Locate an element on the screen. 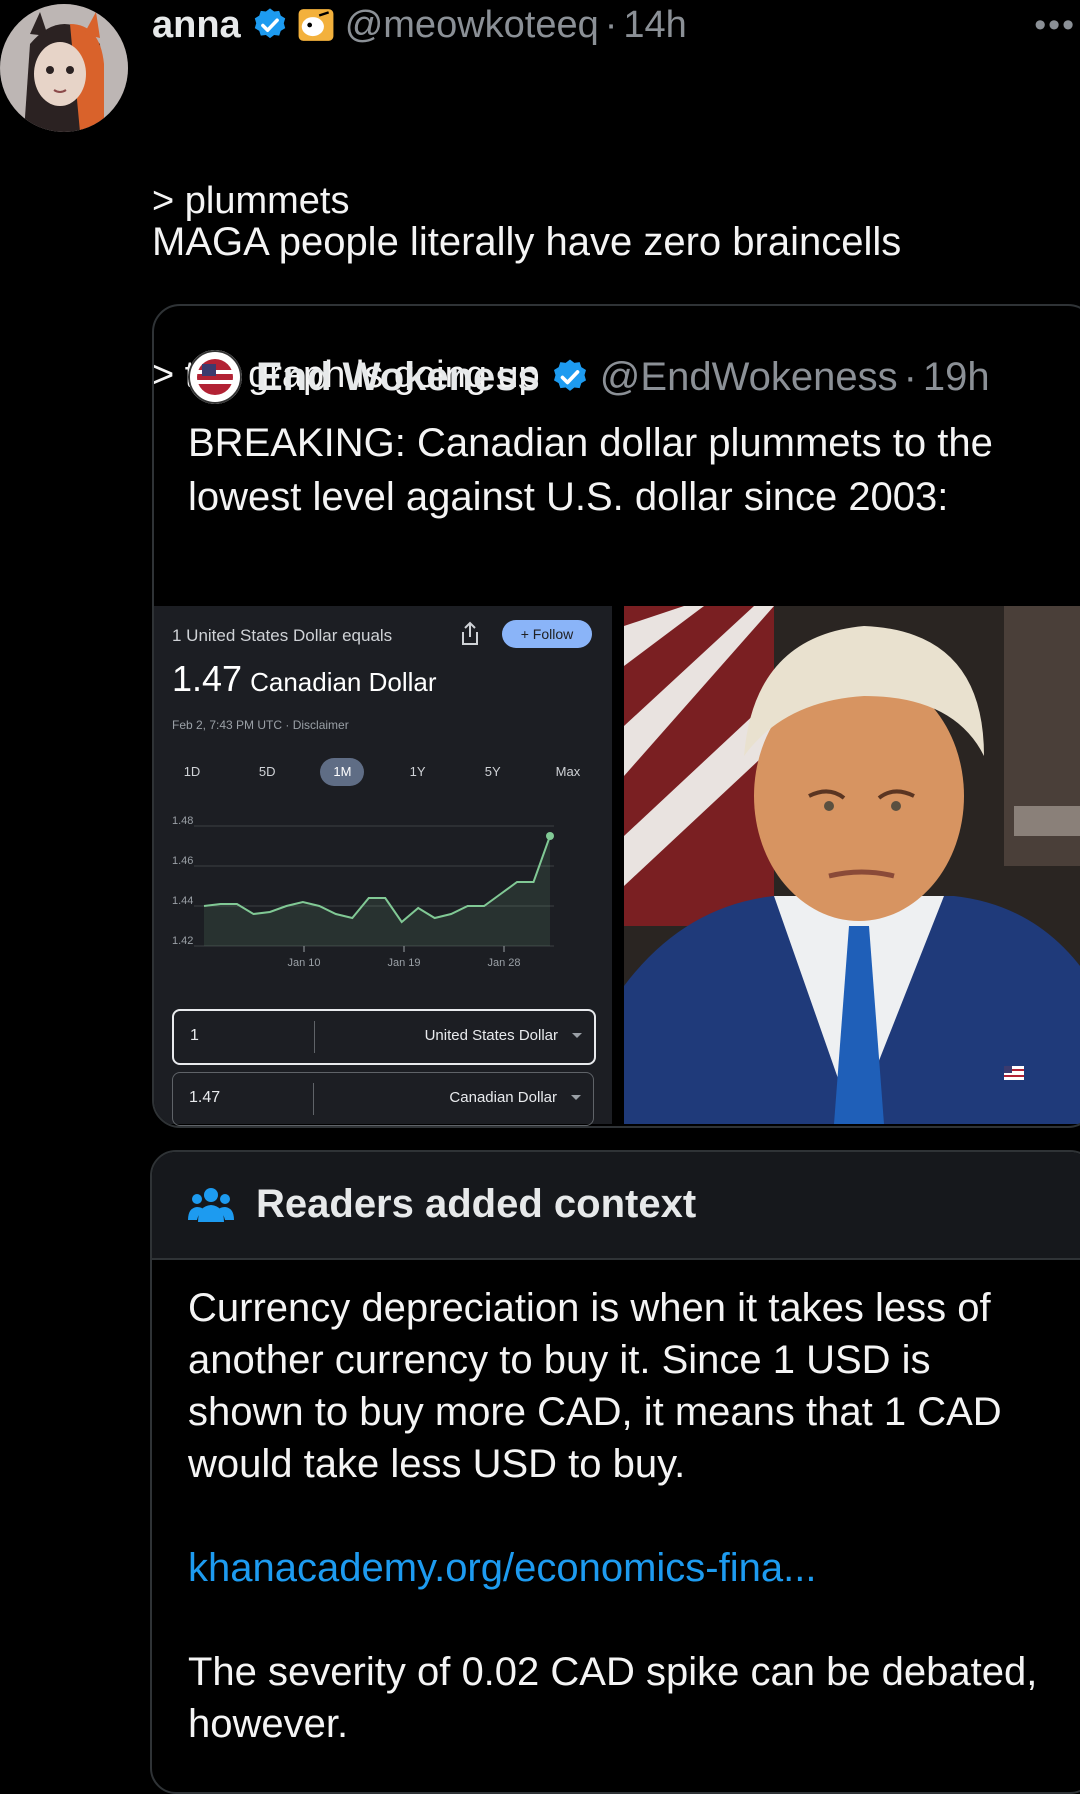 This screenshot has height=1794, width=1080. quote-header: End Wokeness @EndWokeness · 19h is located at coordinates (589, 377).